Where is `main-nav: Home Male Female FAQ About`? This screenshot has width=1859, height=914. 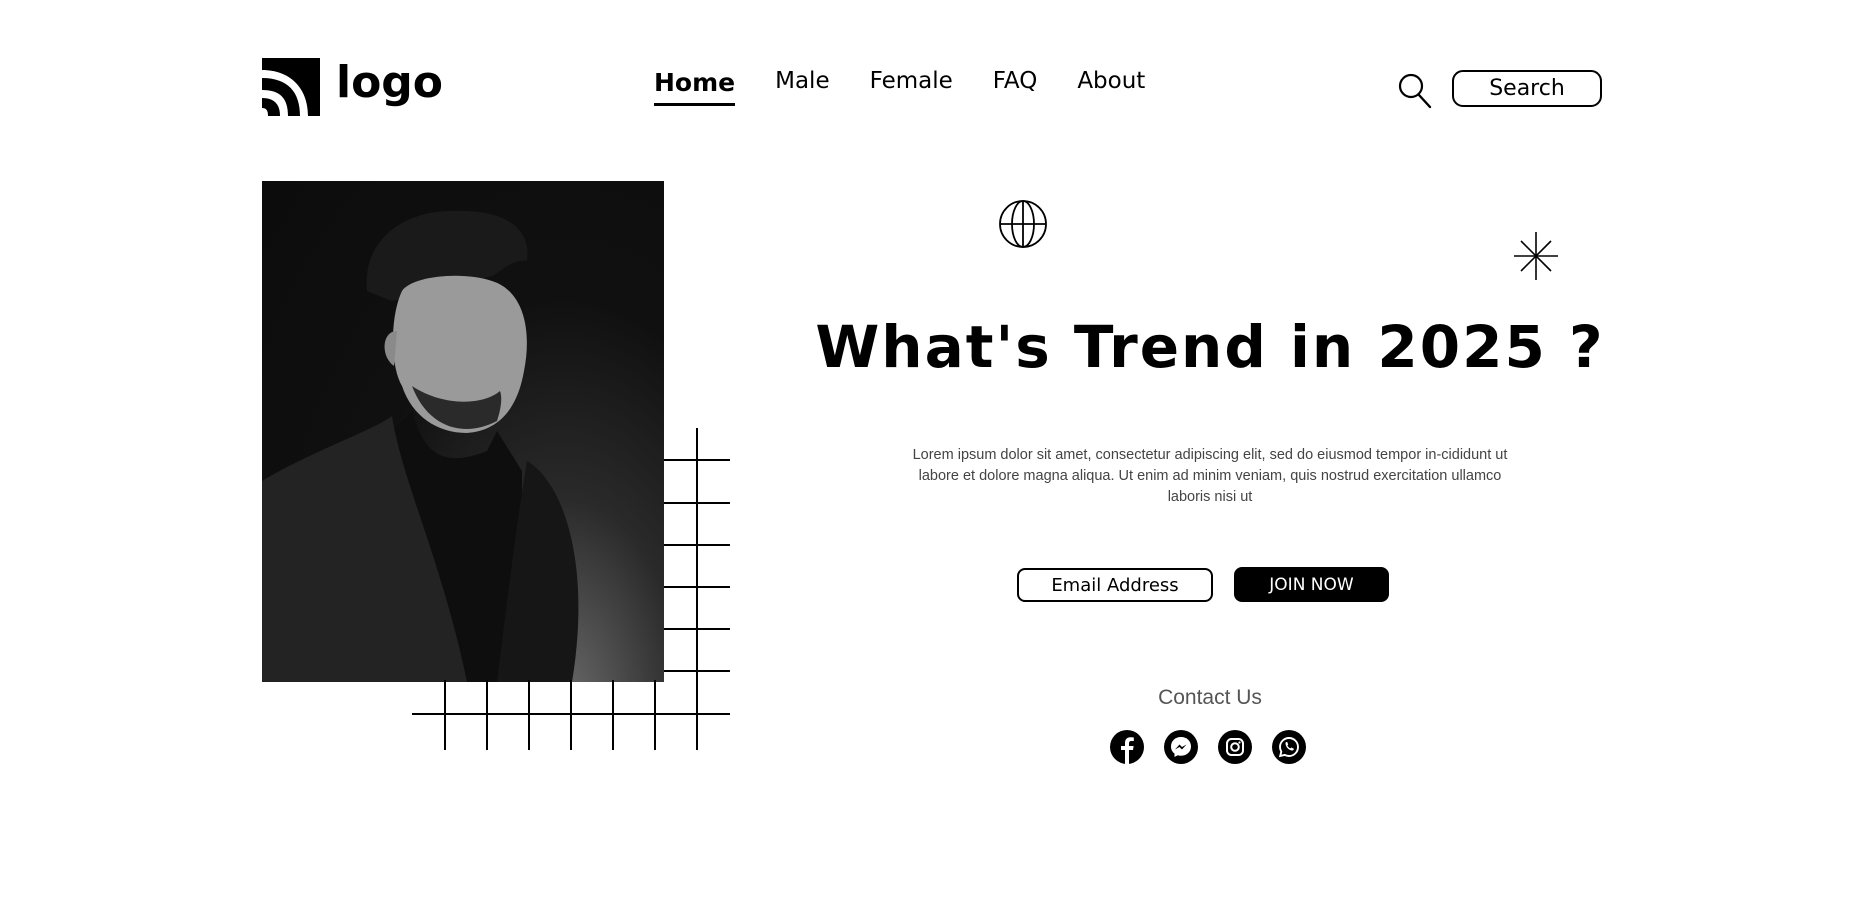 main-nav: Home Male Female FAQ About is located at coordinates (919, 88).